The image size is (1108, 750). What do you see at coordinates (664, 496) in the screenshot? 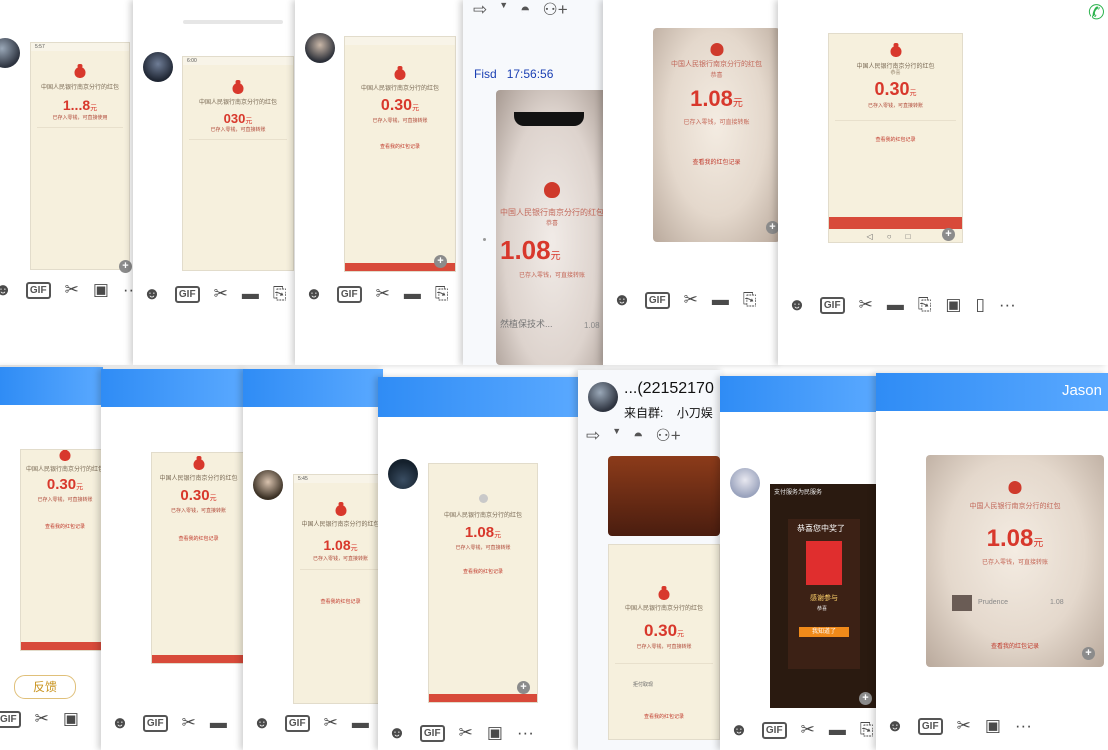
I see `game-screenshot` at bounding box center [664, 496].